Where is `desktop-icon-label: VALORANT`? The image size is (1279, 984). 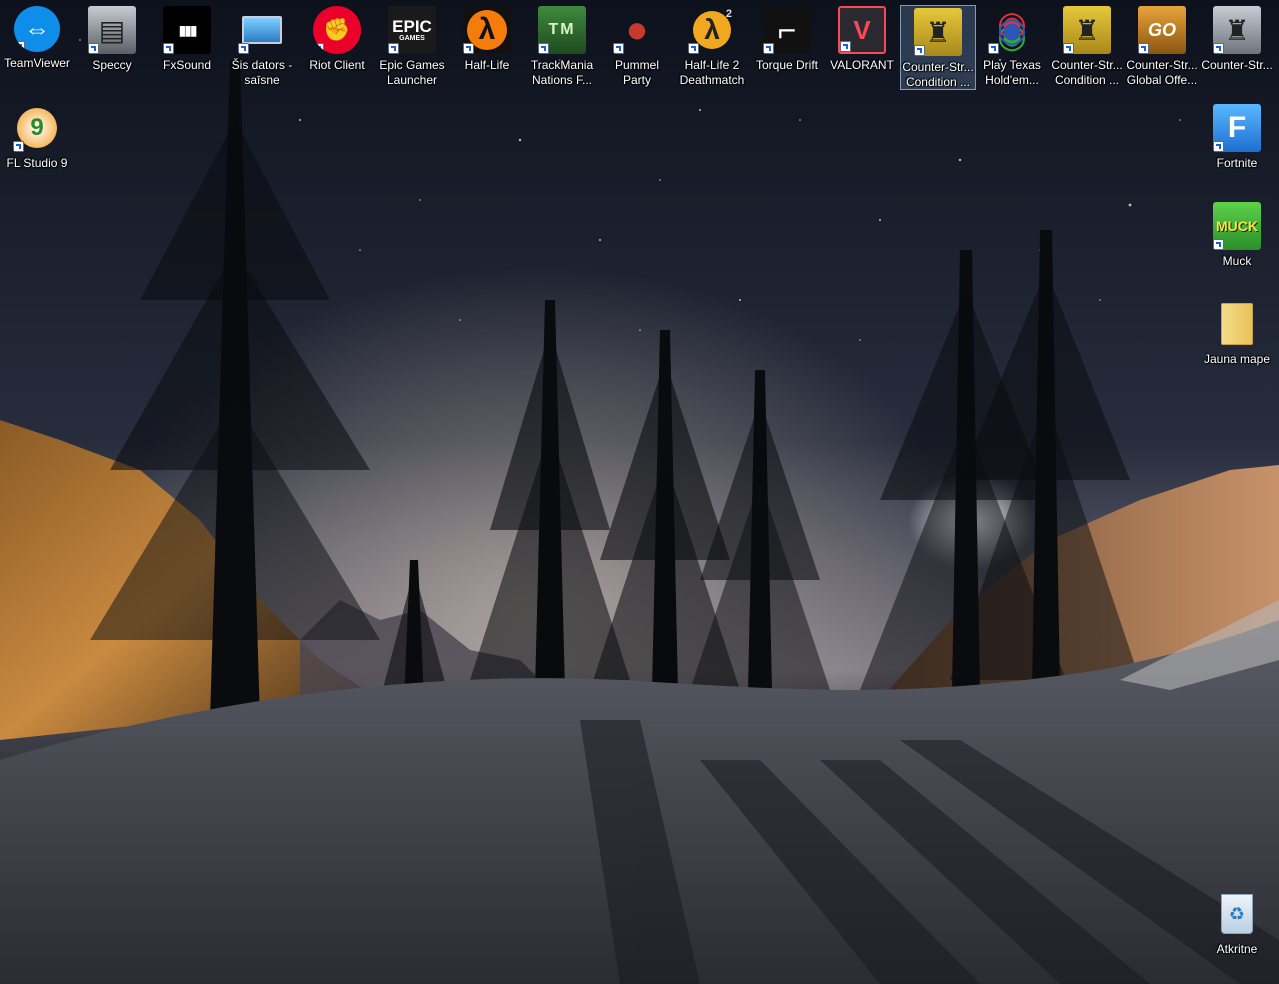
desktop-icon-label: VALORANT is located at coordinates (862, 65).